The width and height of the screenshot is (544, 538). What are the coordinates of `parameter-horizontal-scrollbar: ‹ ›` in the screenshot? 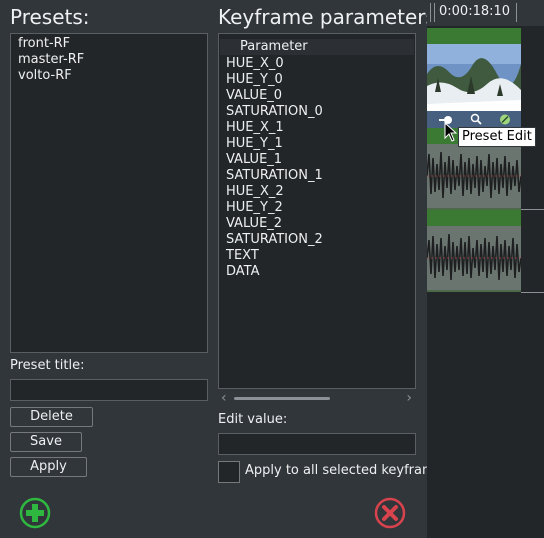 It's located at (317, 398).